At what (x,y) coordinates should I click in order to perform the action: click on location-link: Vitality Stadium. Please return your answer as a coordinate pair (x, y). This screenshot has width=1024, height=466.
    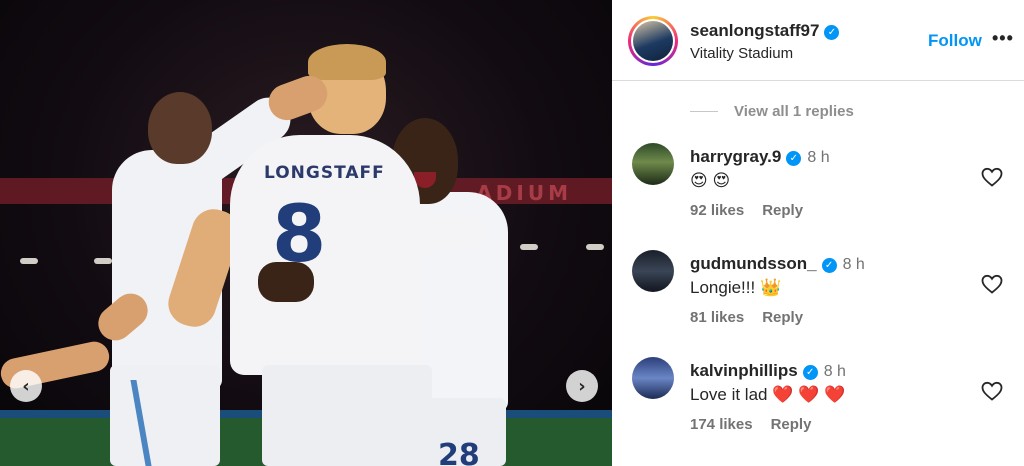
    Looking at the image, I should click on (741, 53).